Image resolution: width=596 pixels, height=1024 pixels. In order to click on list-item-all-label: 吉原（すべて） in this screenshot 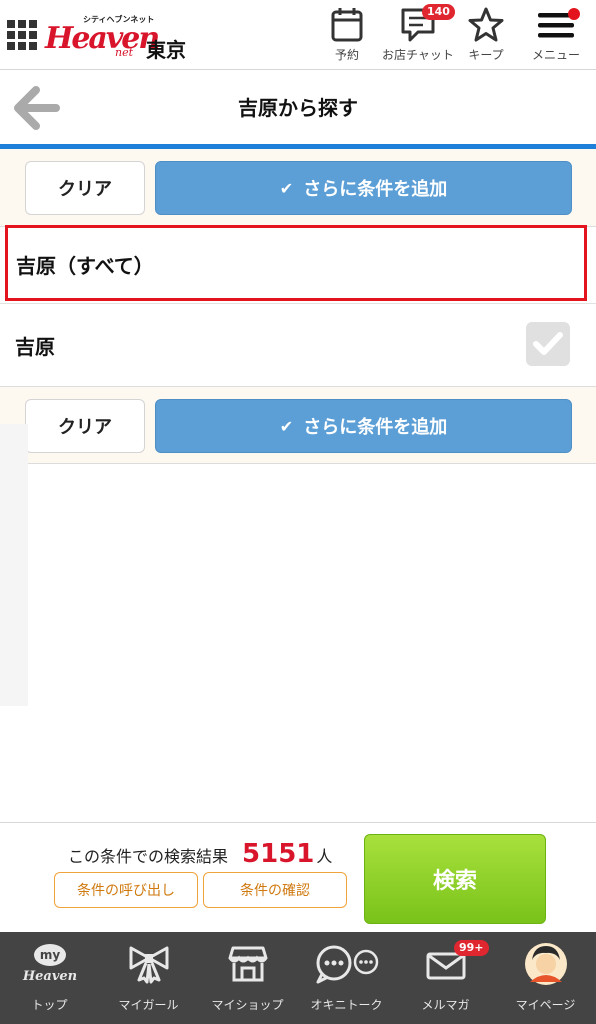, I will do `click(85, 266)`.